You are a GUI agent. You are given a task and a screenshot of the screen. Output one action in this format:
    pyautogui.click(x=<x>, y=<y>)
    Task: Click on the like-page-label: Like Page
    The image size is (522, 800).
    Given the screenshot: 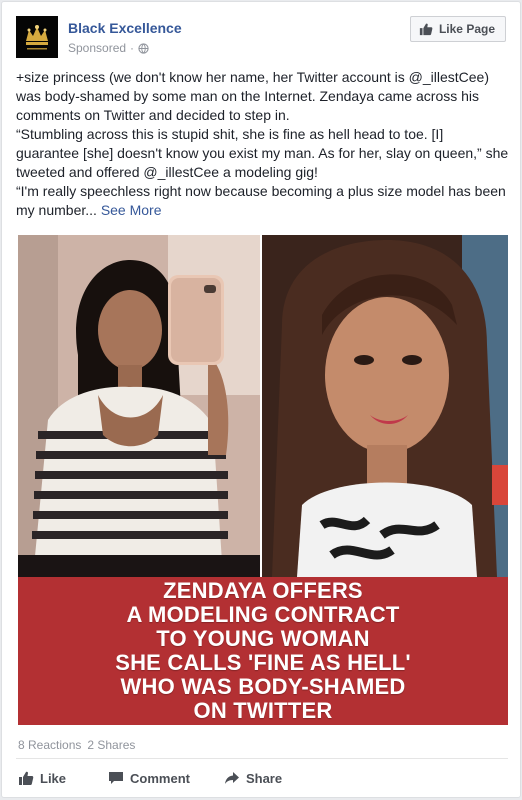 What is the action you would take?
    pyautogui.click(x=466, y=29)
    